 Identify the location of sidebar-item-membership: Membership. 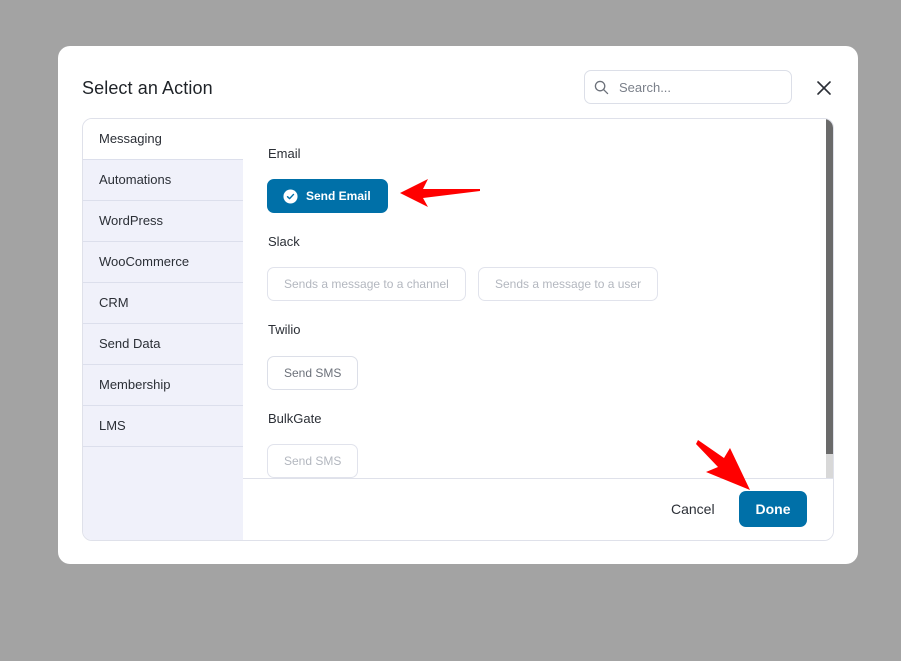
(163, 385).